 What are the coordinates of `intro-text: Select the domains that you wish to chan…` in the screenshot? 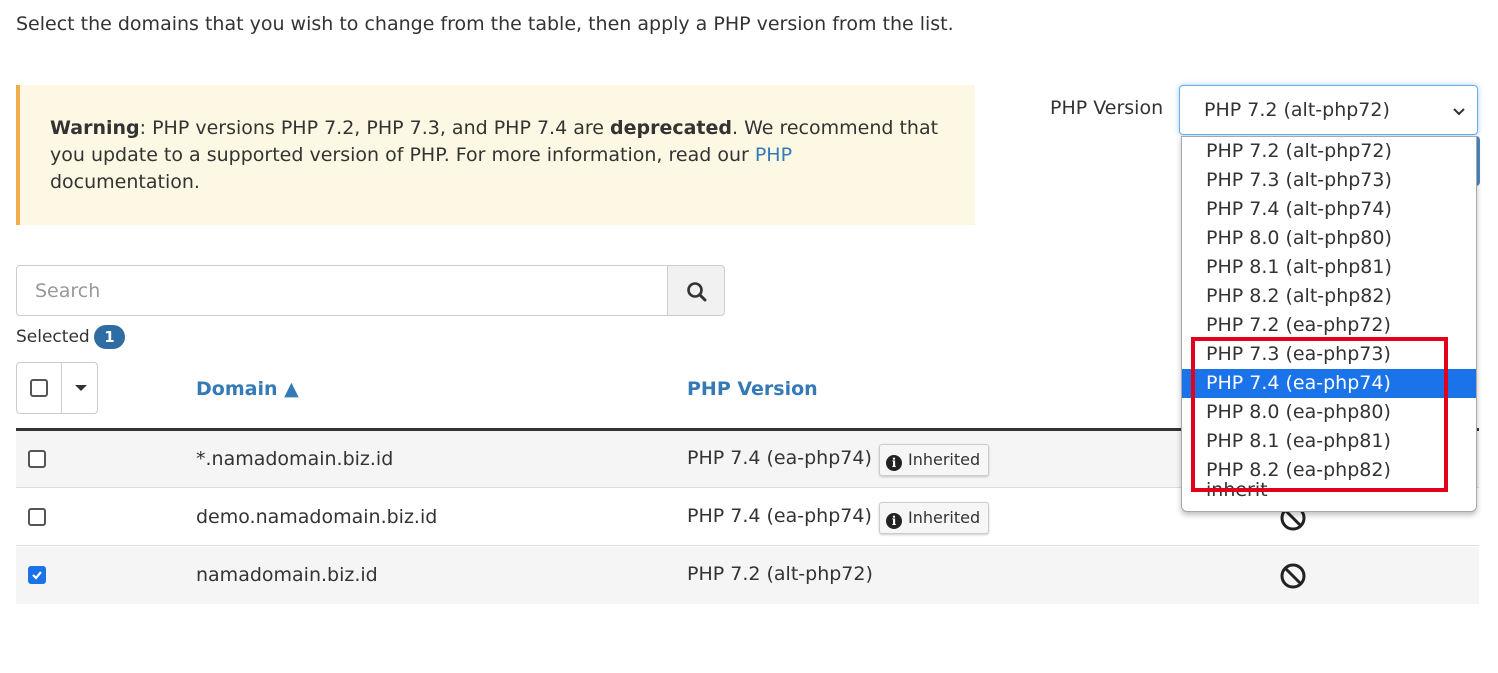 It's located at (485, 24).